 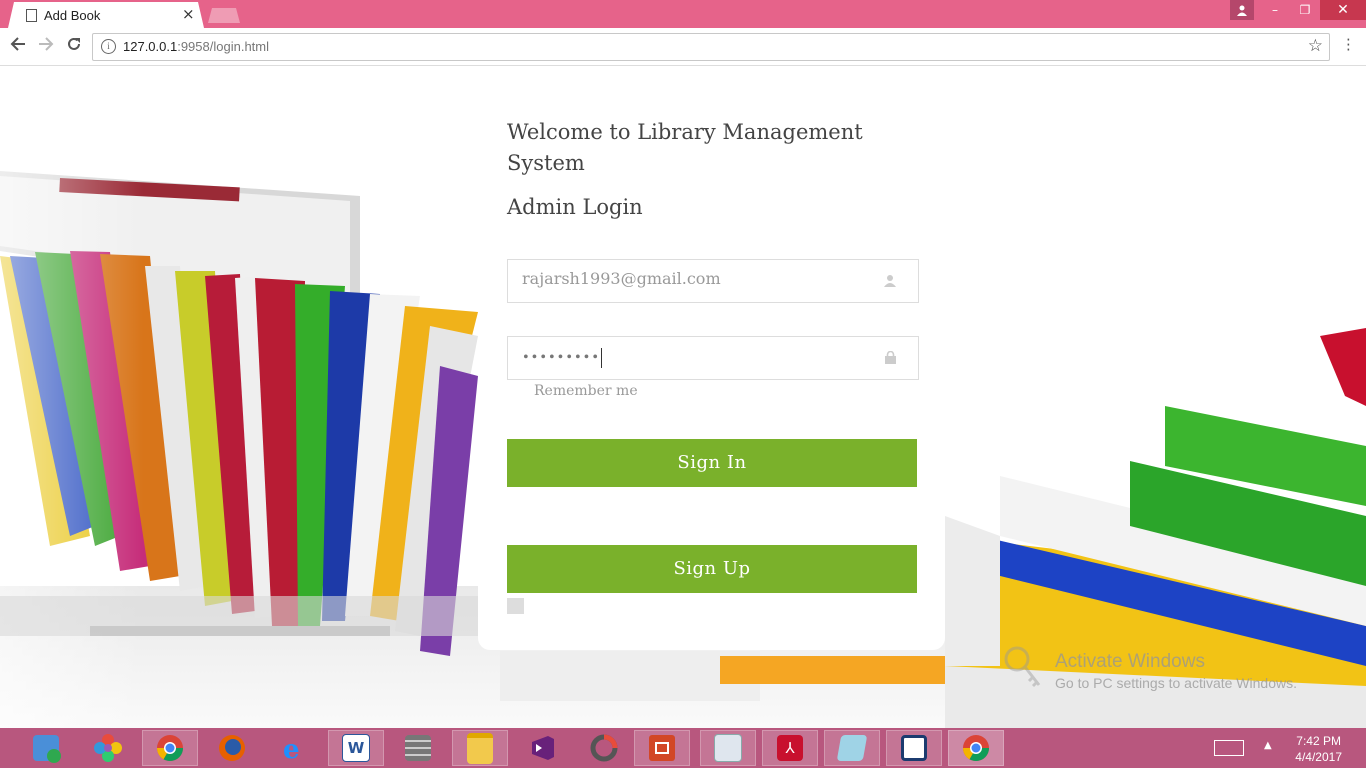 I want to click on admin-login-title: Admin Login, so click(x=575, y=207).